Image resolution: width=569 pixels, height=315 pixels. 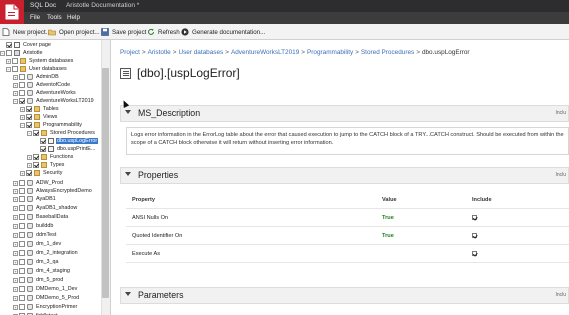 I want to click on tree-item-current-database: − AdventureWorksLT2019, so click(x=54, y=101).